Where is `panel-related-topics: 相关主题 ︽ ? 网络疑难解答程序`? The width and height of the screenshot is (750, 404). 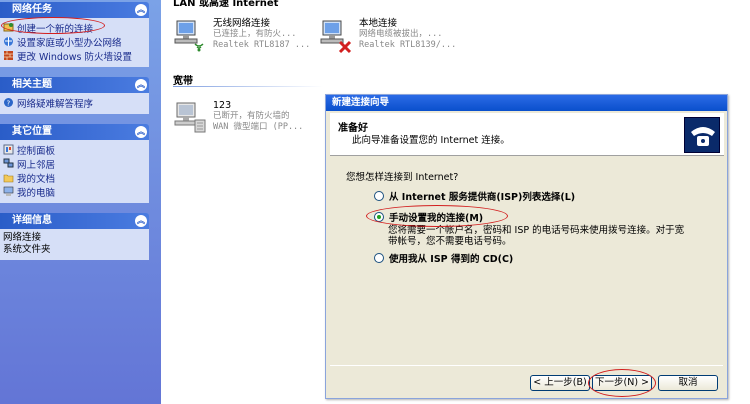
panel-related-topics: 相关主题 ︽ ? 网络疑难解答程序 is located at coordinates (74, 95).